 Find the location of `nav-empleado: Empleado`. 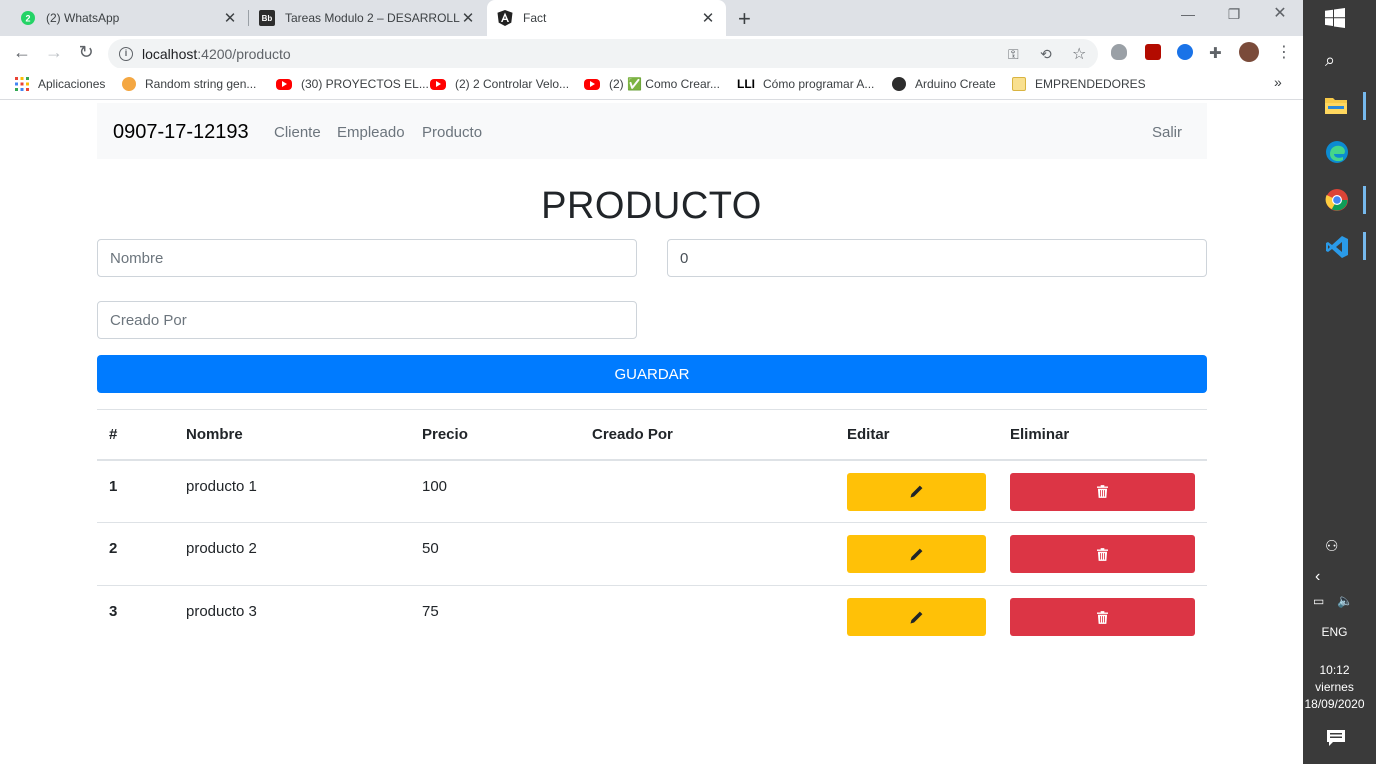

nav-empleado: Empleado is located at coordinates (371, 132).